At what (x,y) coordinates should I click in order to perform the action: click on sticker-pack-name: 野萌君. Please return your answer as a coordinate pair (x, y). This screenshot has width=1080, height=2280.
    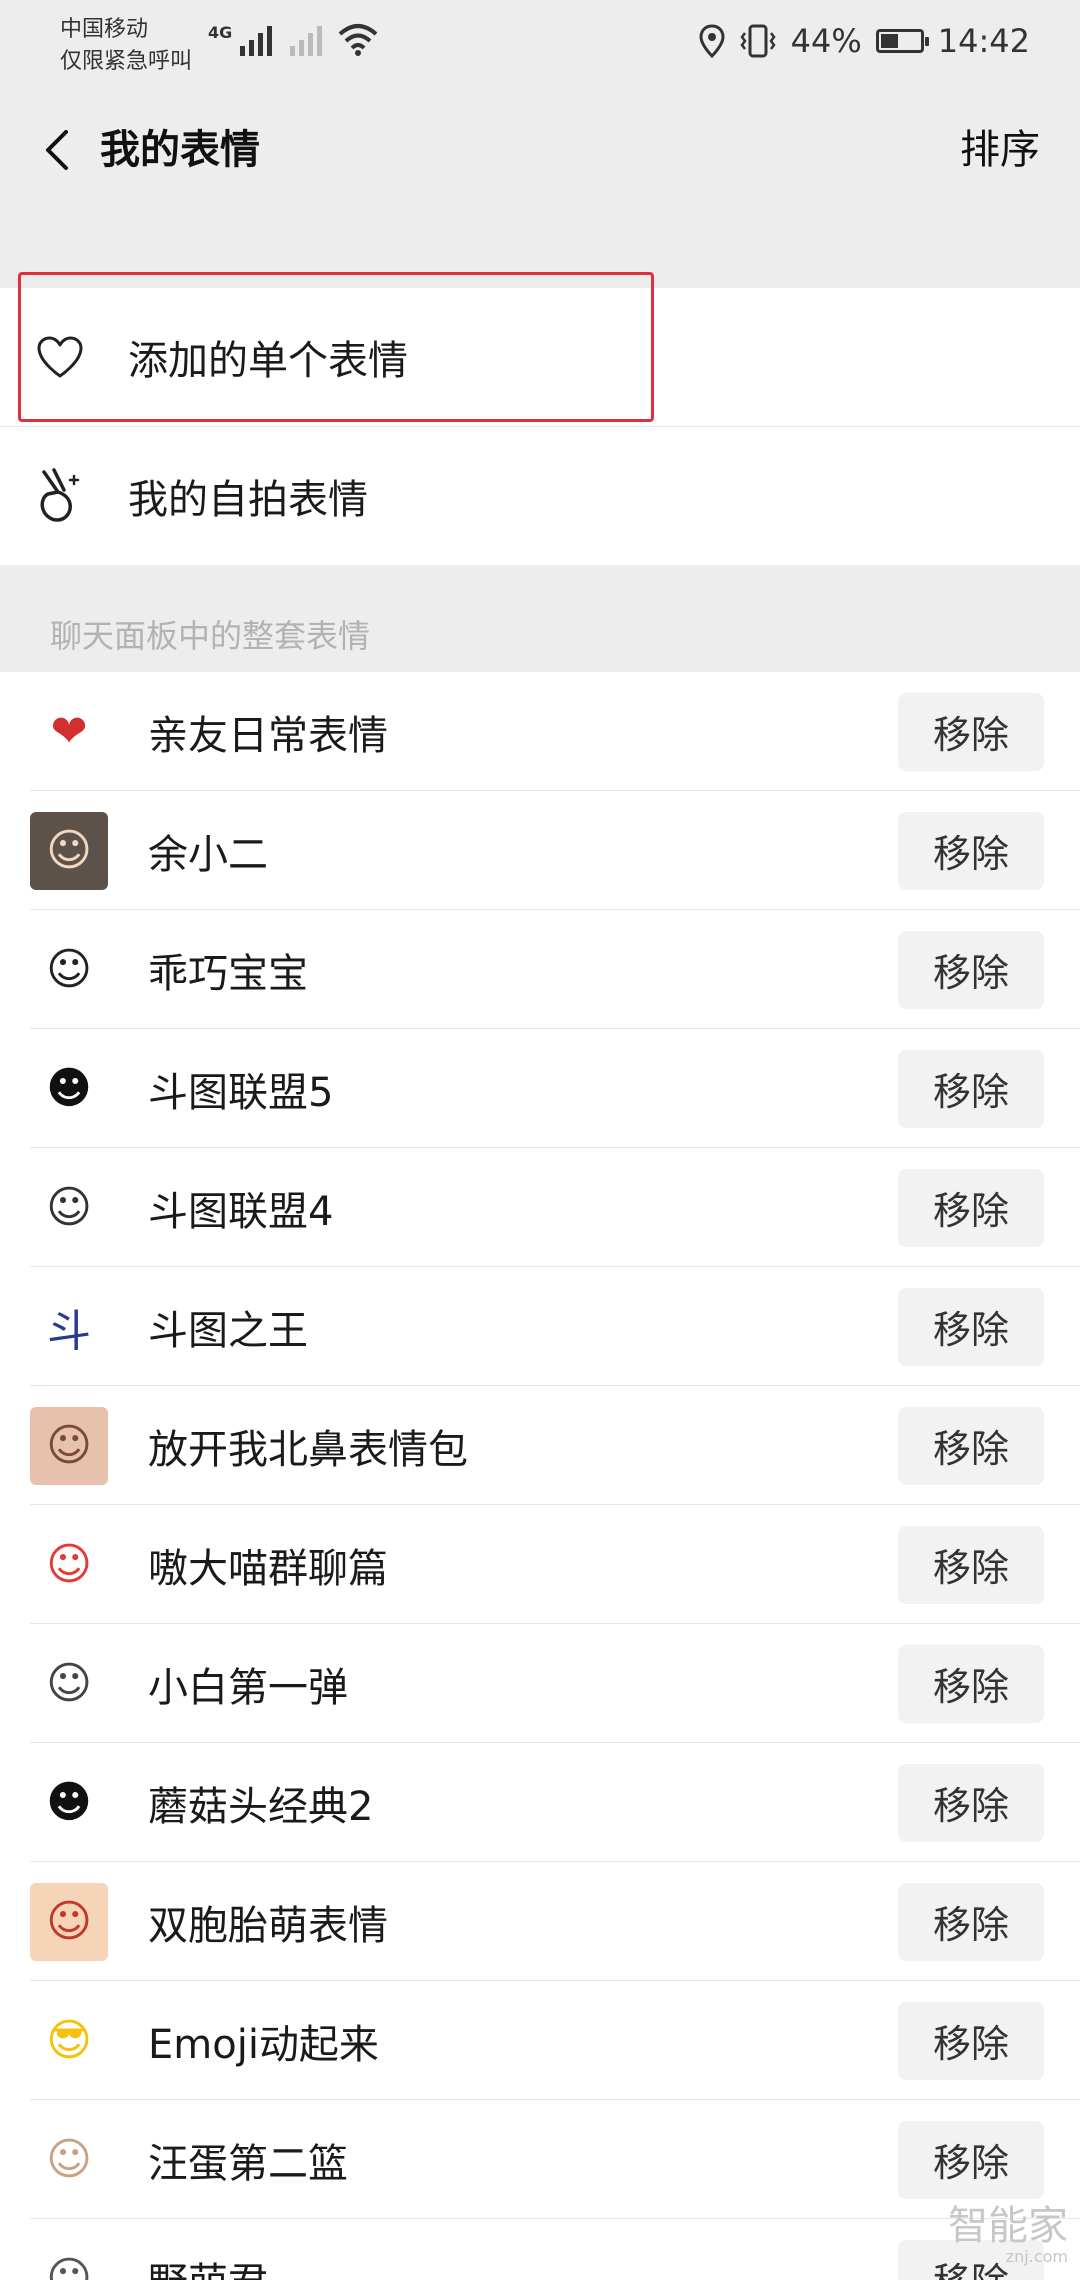
    Looking at the image, I should click on (523, 2265).